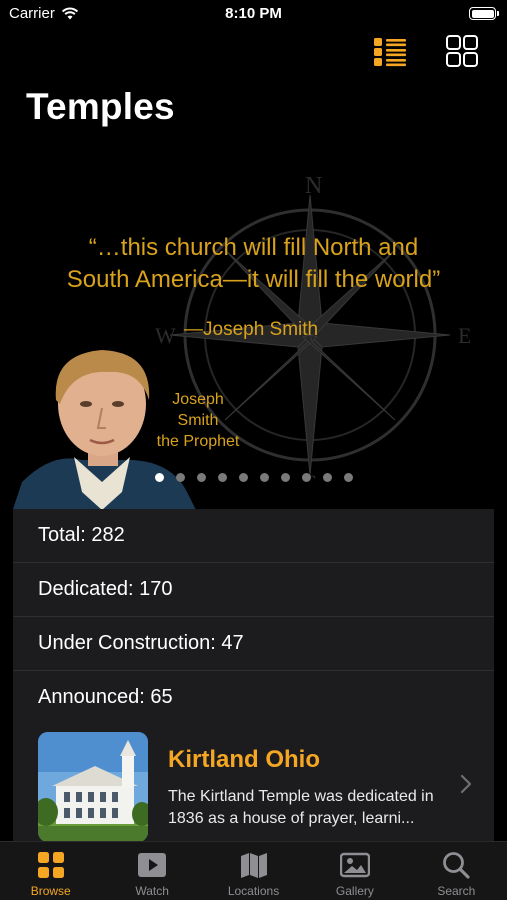  I want to click on tab-browse: Browse, so click(50, 871).